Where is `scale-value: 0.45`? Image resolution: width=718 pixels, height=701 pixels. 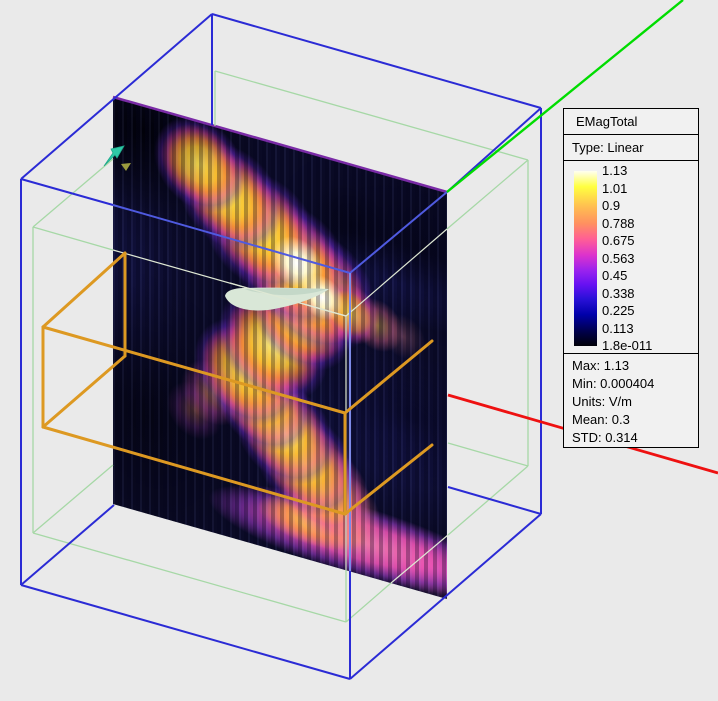 scale-value: 0.45 is located at coordinates (615, 275).